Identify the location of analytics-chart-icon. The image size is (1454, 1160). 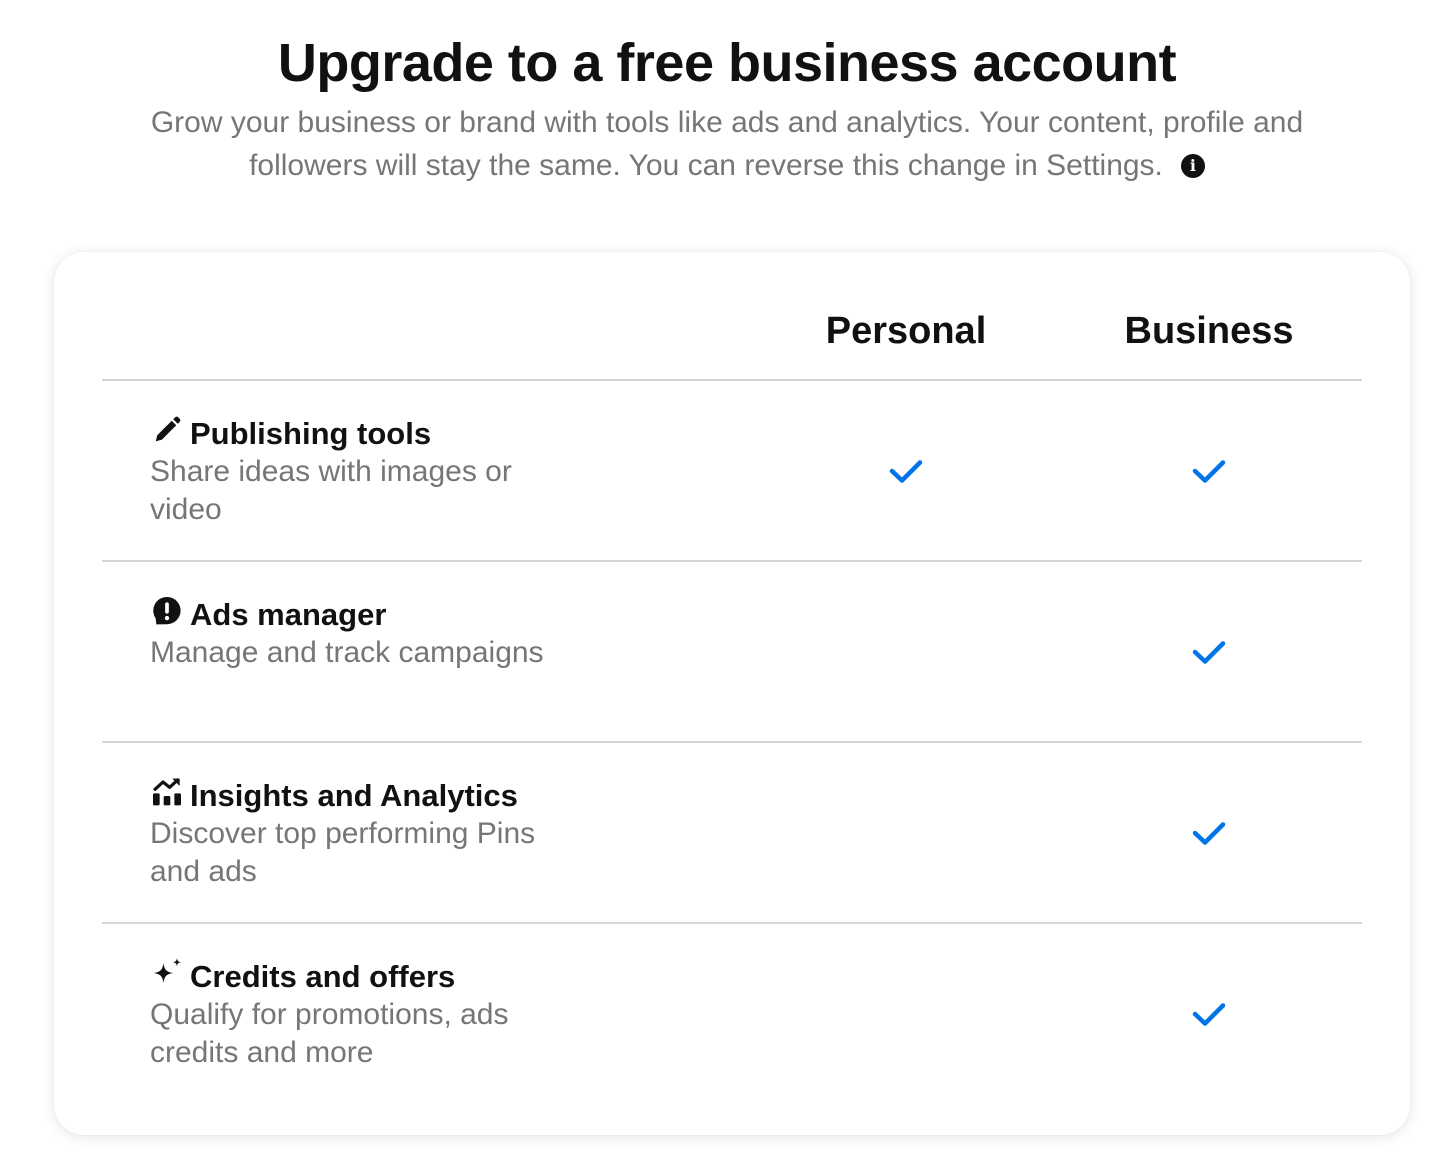
(167, 792).